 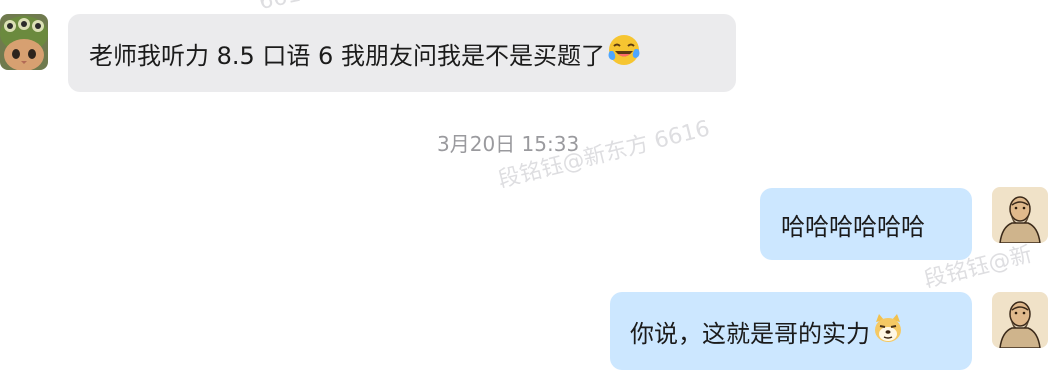 I want to click on message-text: 哈哈哈哈哈哈, so click(x=853, y=226).